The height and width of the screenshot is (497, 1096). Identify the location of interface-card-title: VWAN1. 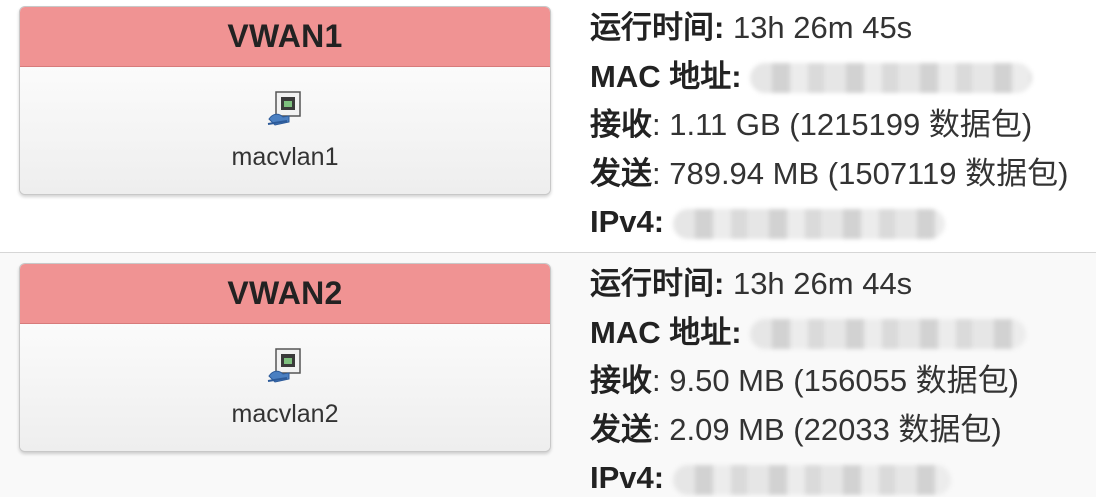
(285, 37).